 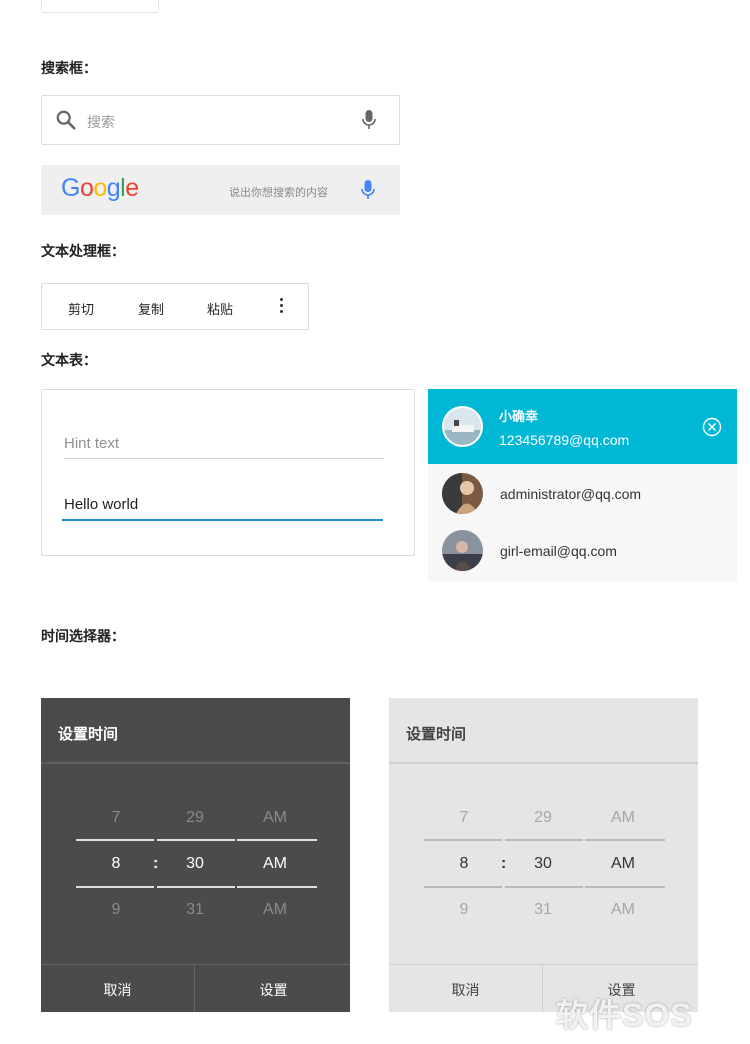 I want to click on section-title-text-form: 文本表：, so click(x=69, y=360).